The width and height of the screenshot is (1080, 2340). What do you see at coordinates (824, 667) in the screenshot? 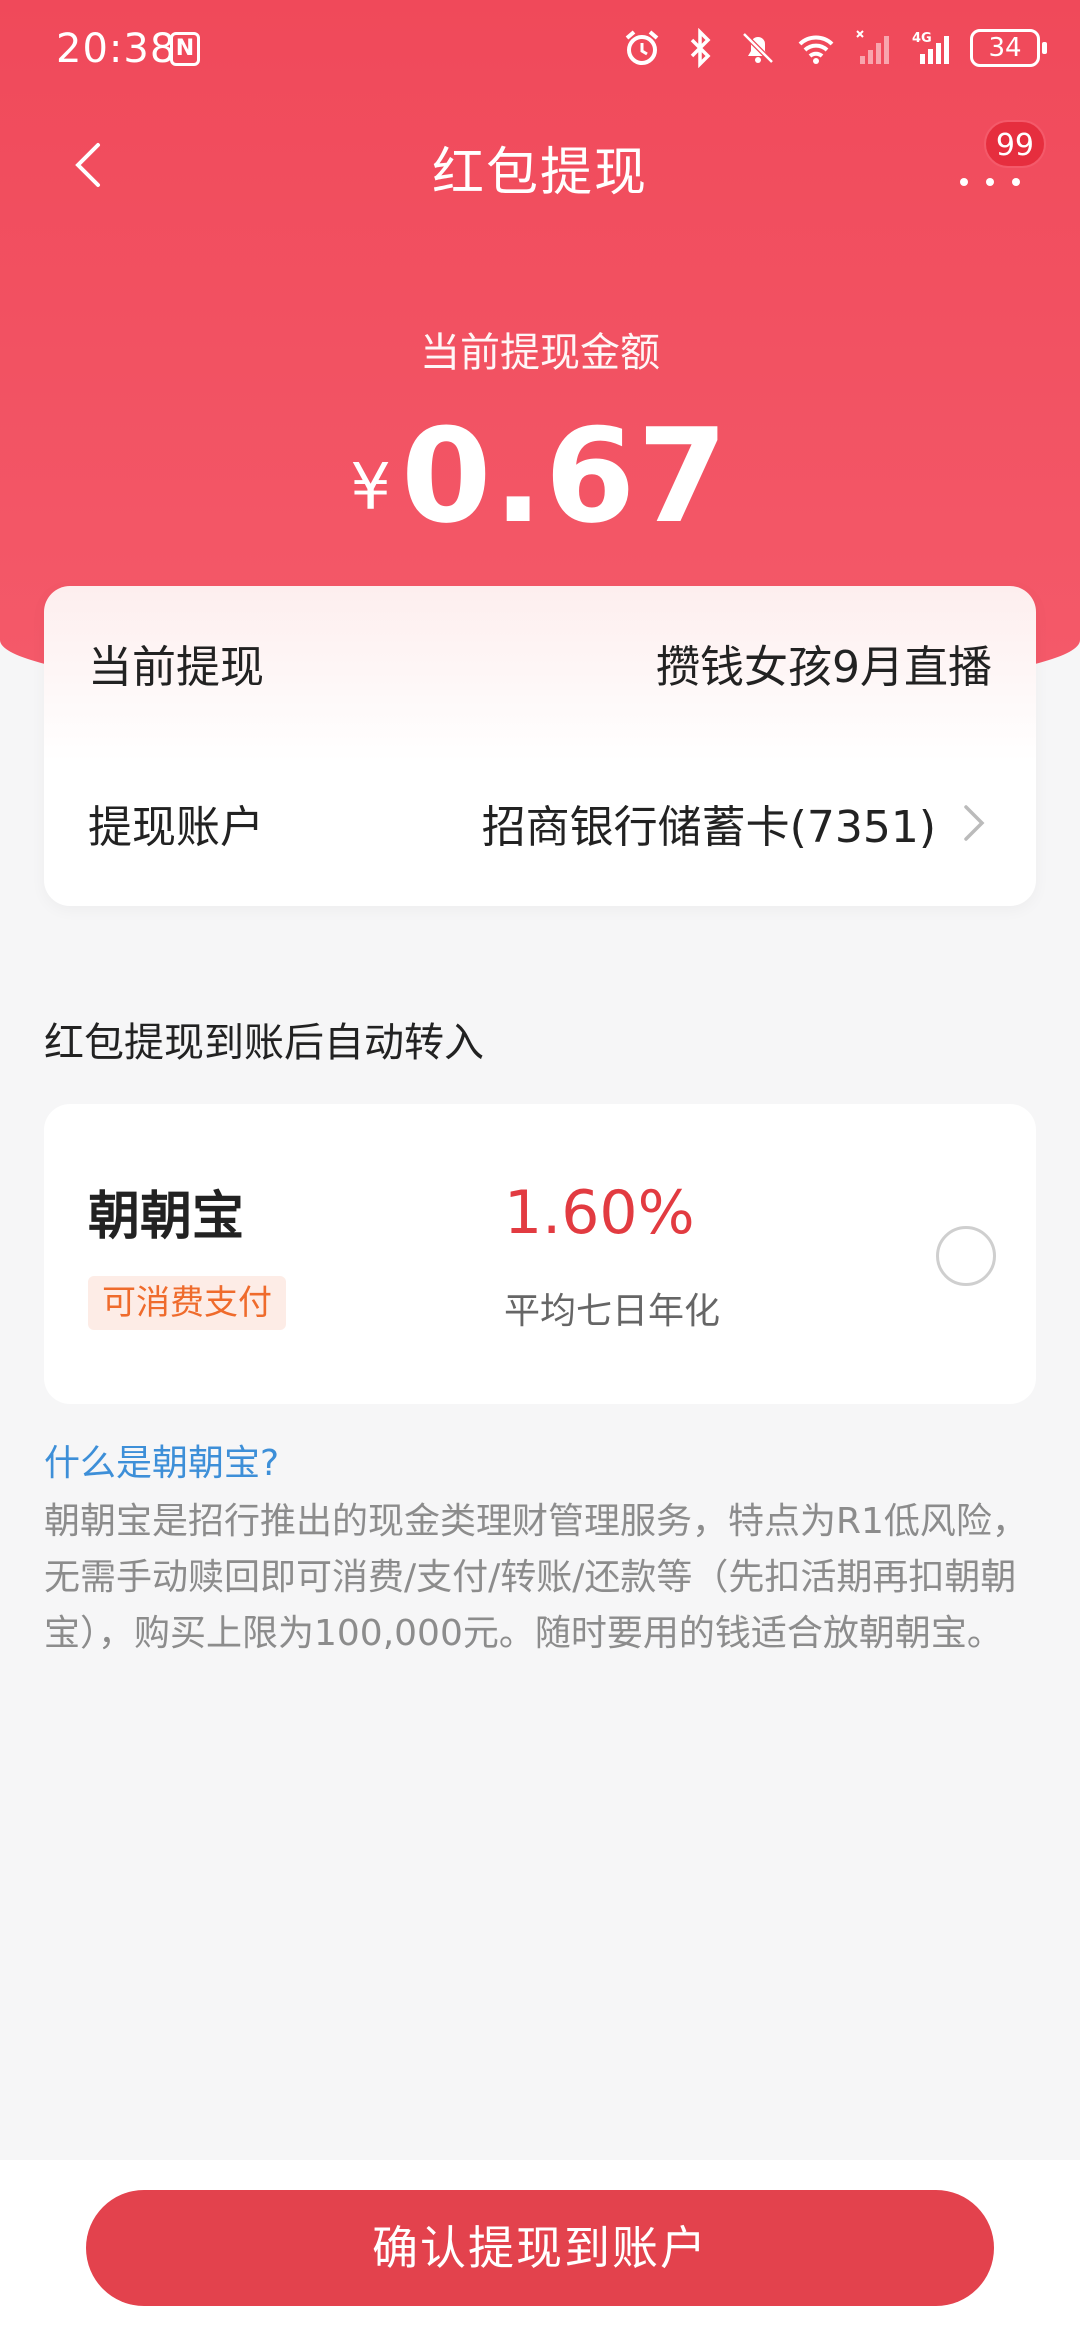
I see `current-withdraw-value: 攒钱女孩9月直播` at bounding box center [824, 667].